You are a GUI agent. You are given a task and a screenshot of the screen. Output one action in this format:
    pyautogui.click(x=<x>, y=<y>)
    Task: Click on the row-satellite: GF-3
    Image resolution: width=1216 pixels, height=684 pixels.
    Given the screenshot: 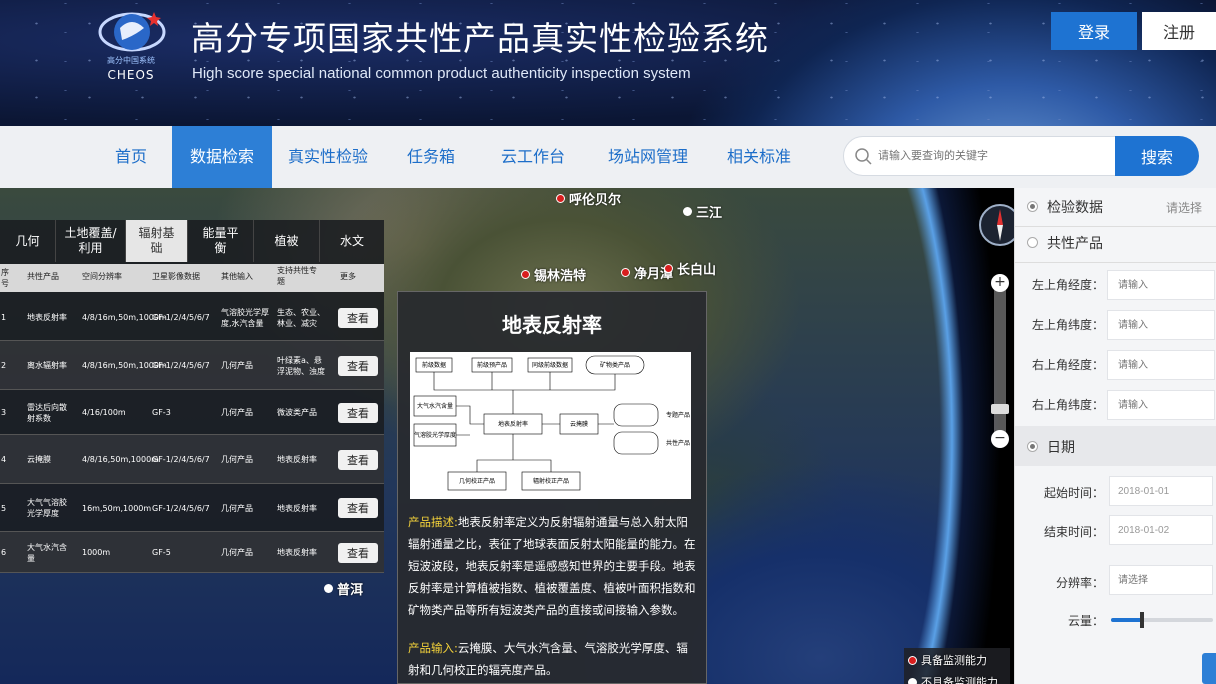 What is the action you would take?
    pyautogui.click(x=161, y=412)
    